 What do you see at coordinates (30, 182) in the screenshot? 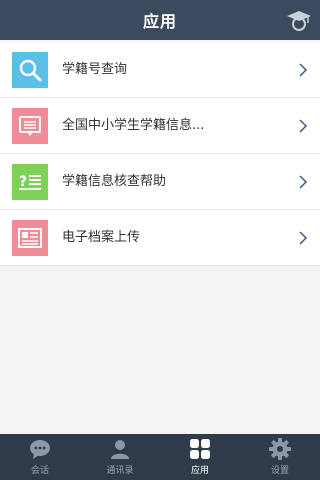
I see `help-list-icon: ?` at bounding box center [30, 182].